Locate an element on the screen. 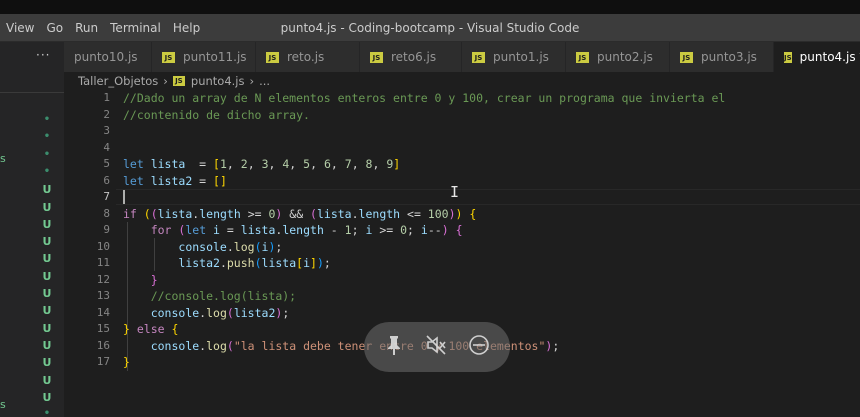 Image resolution: width=860 pixels, height=417 pixels. menu-view: View is located at coordinates (20, 28).